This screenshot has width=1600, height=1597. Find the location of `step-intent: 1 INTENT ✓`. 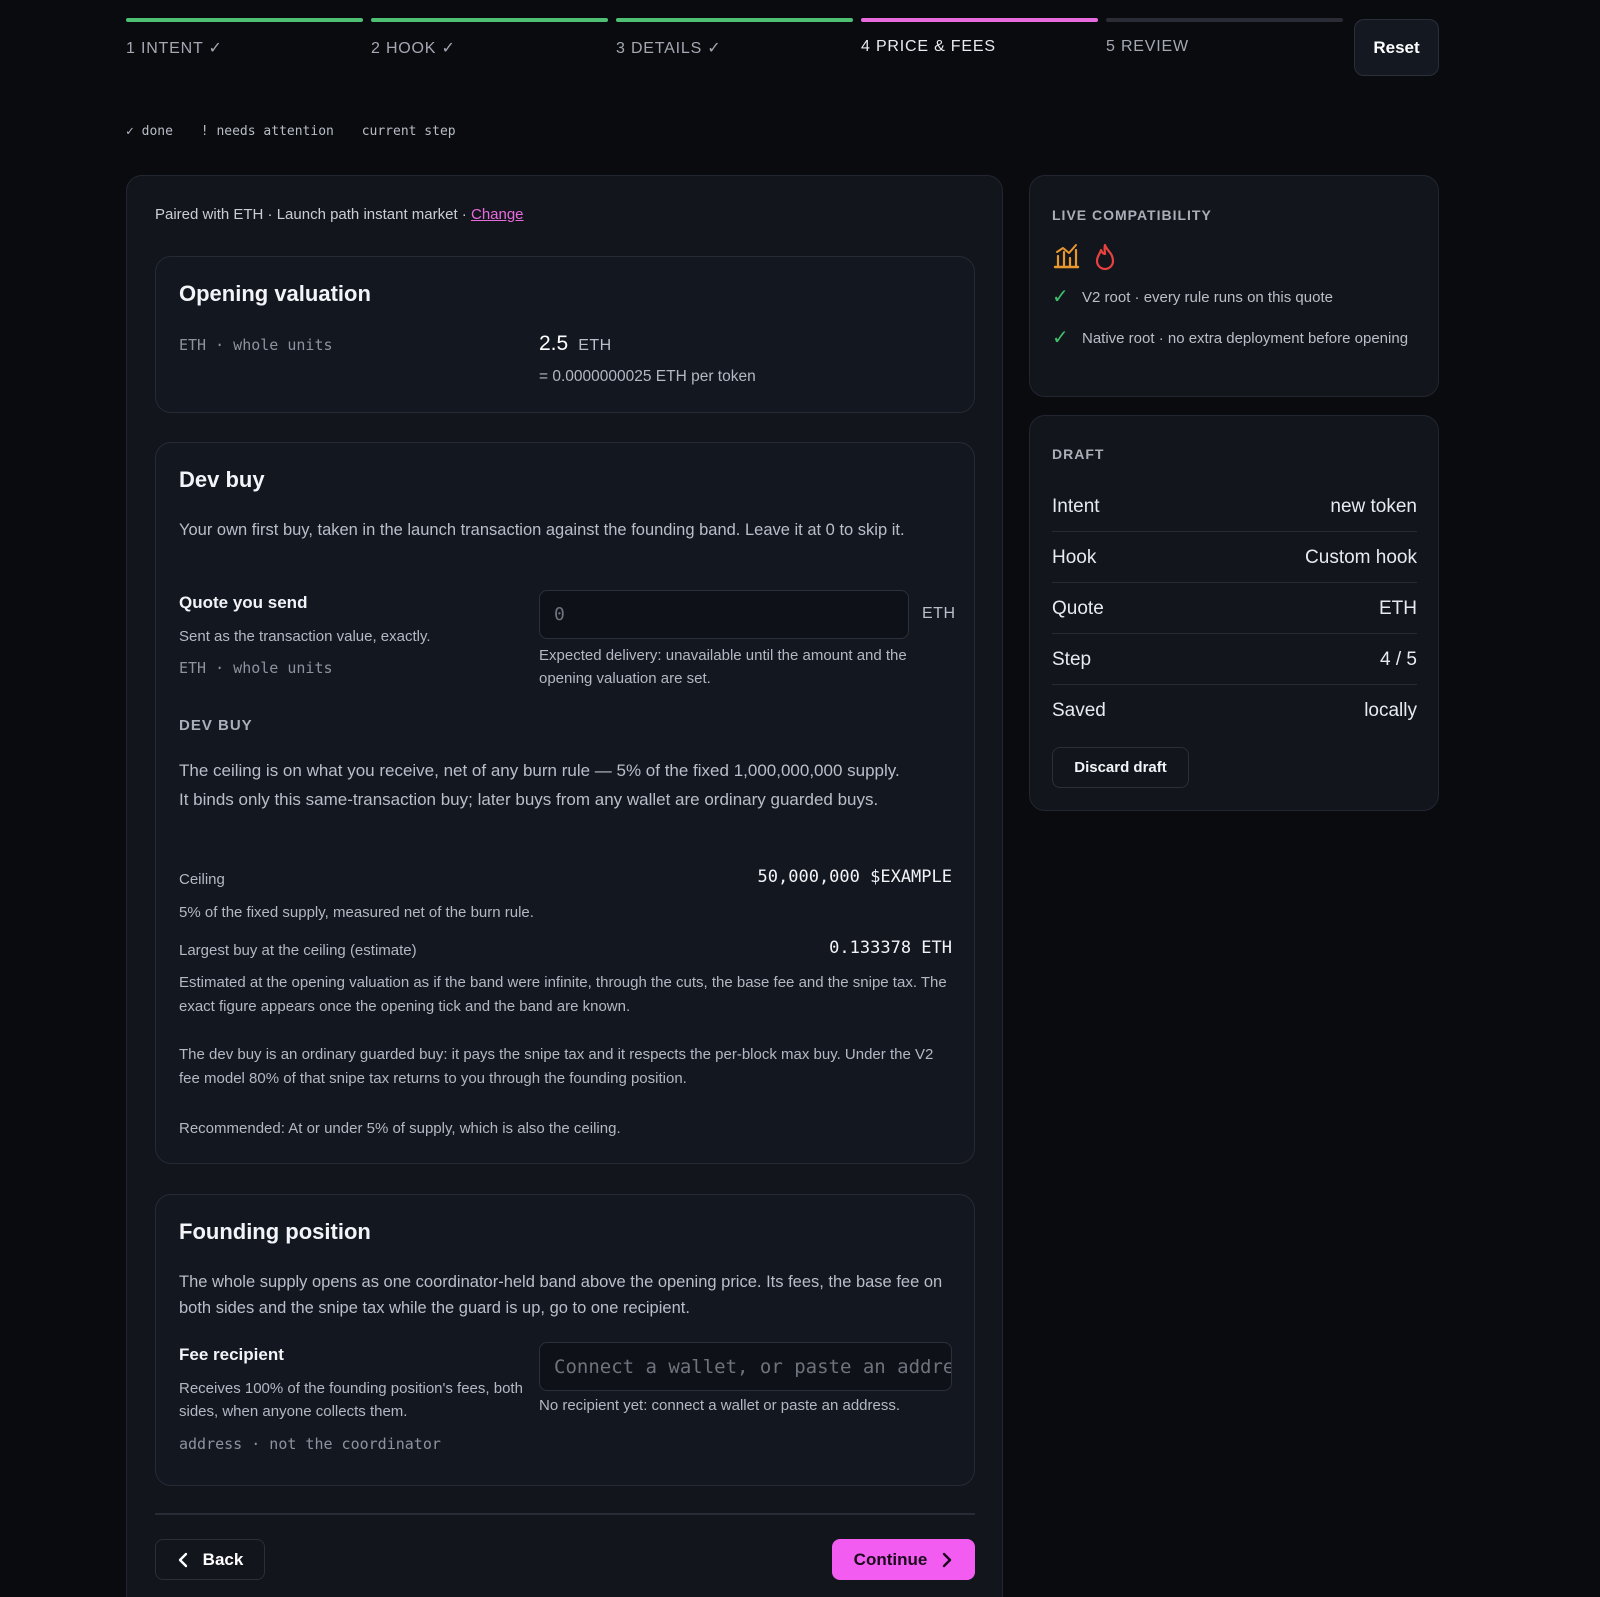

step-intent: 1 INTENT ✓ is located at coordinates (244, 38).